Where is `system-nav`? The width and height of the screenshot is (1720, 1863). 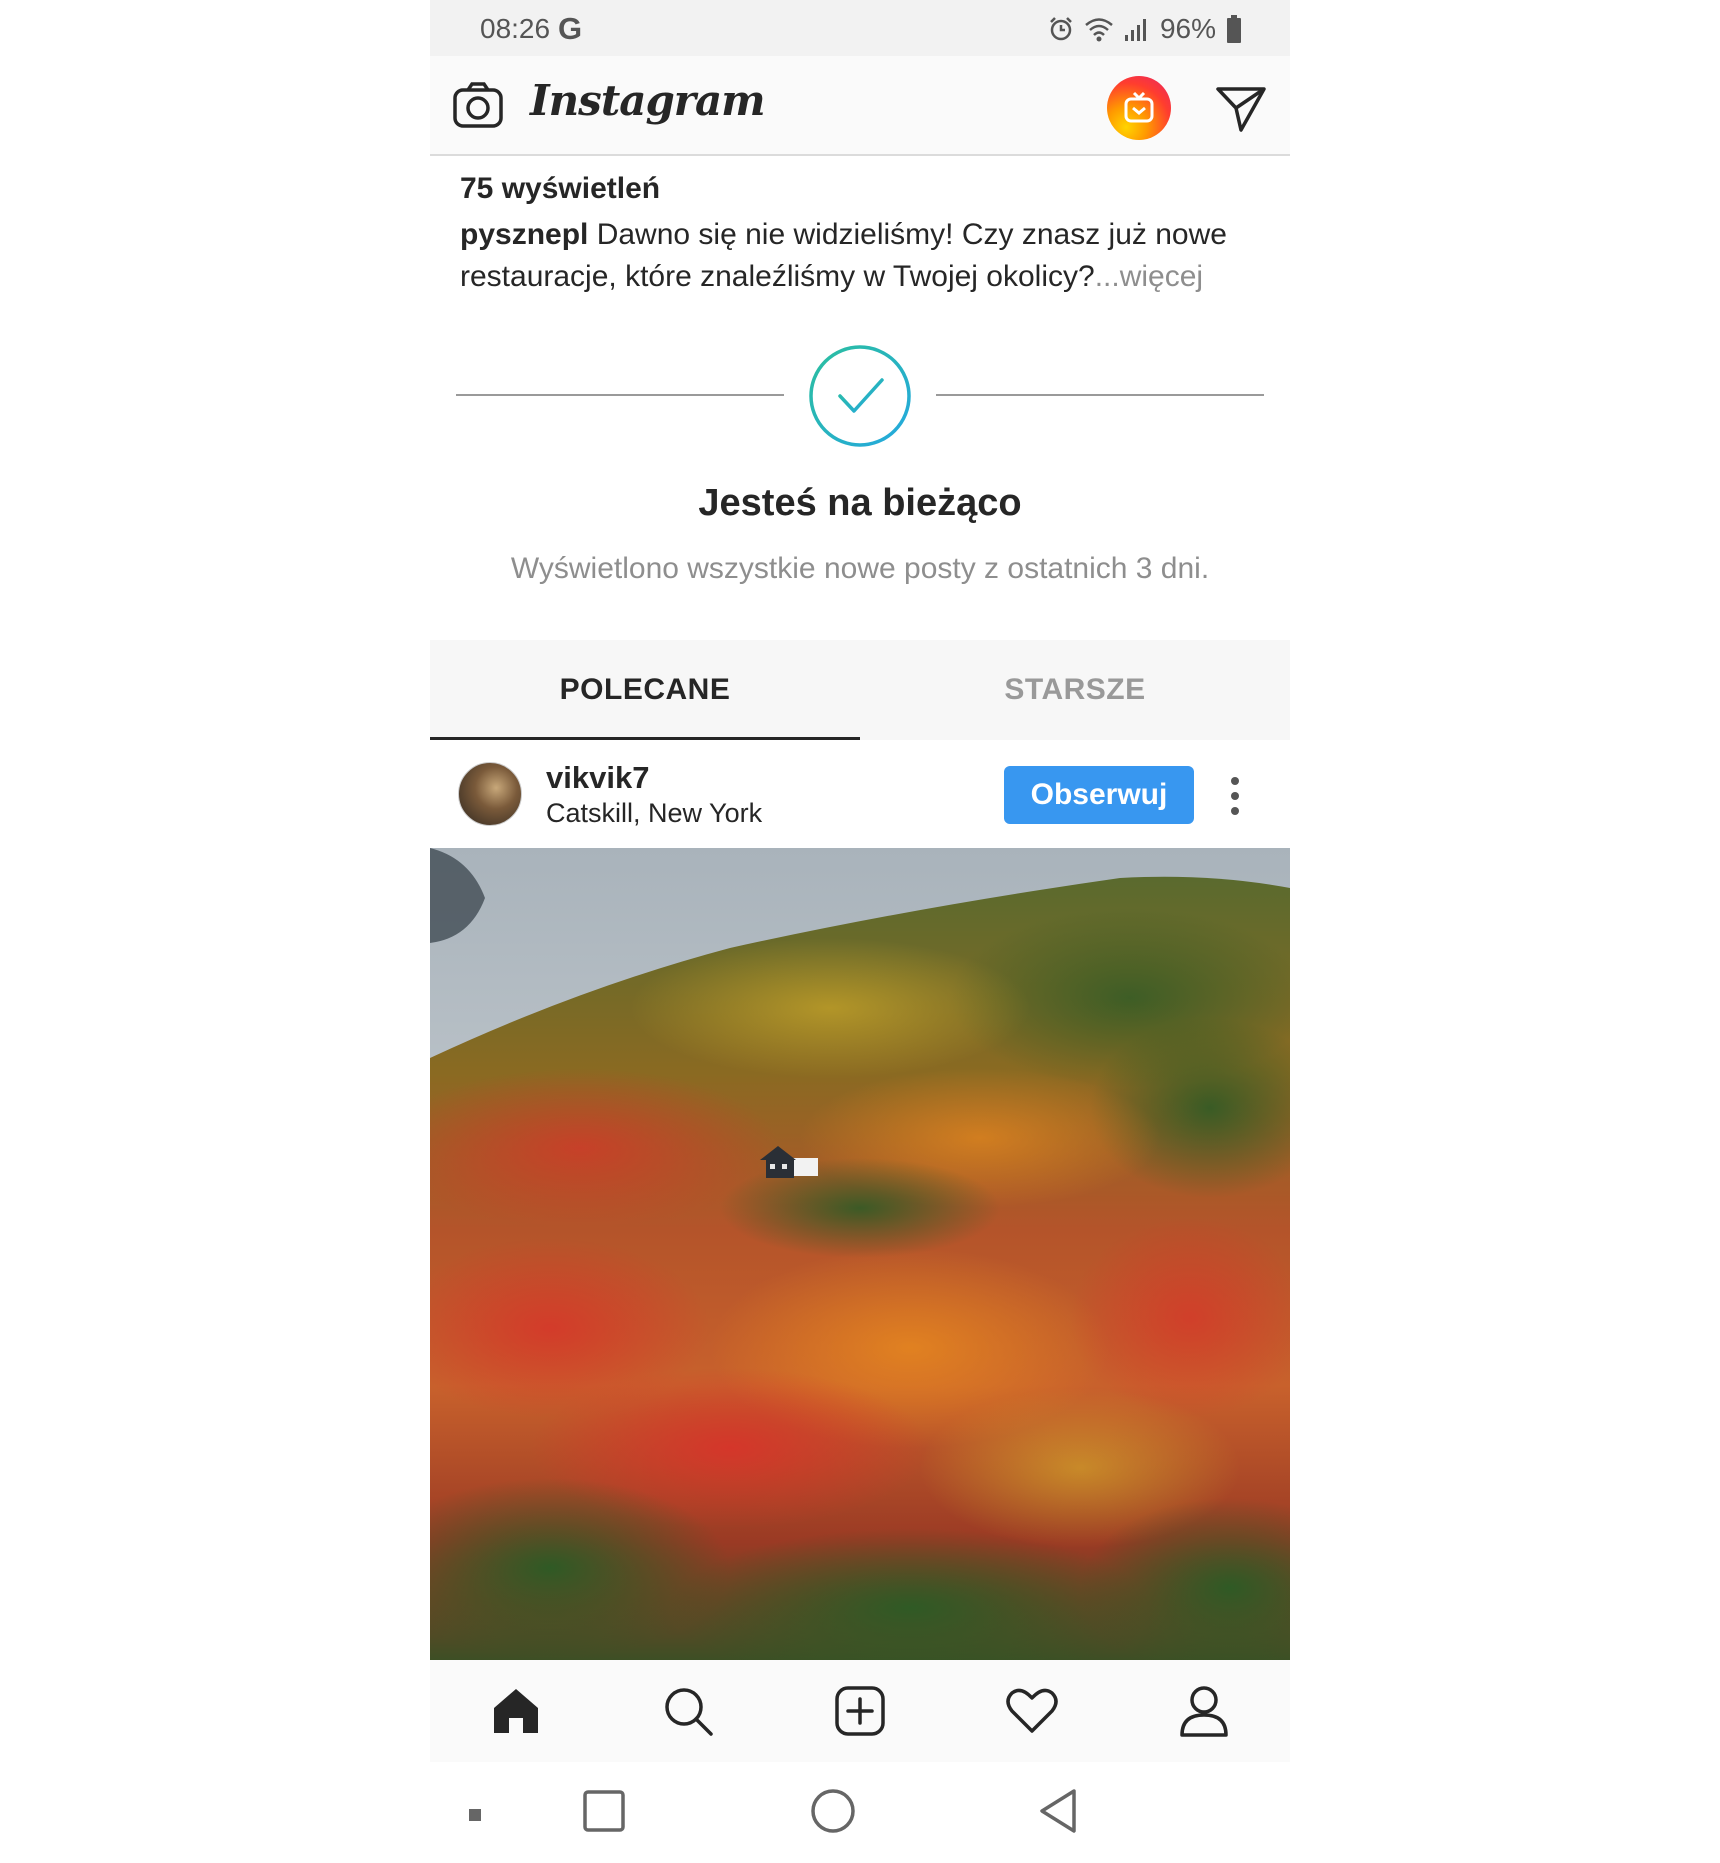
system-nav is located at coordinates (860, 1812).